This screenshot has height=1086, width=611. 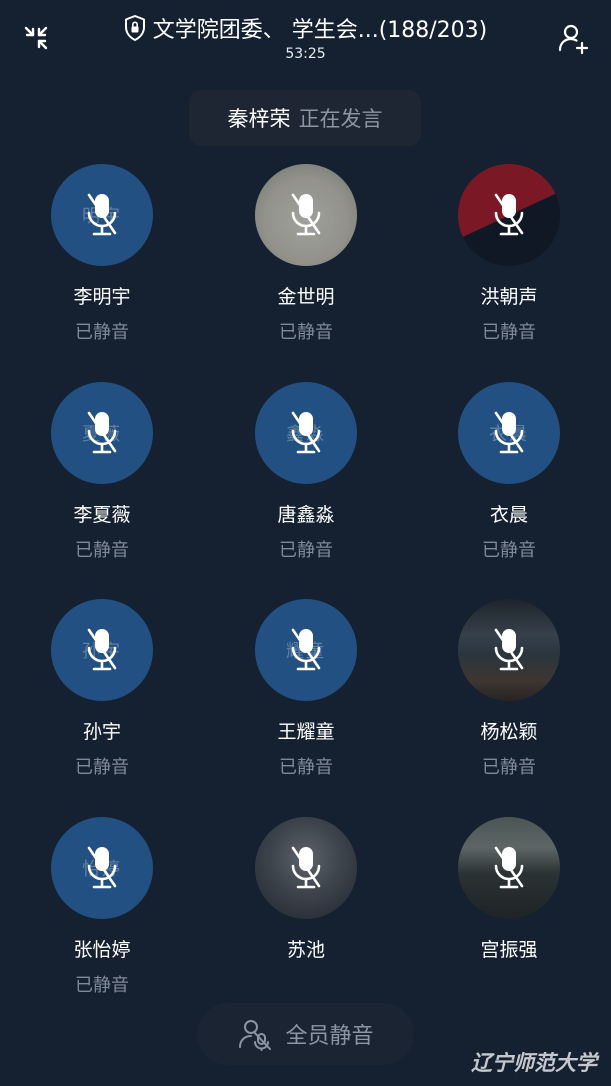 What do you see at coordinates (102, 267) in the screenshot?
I see `participant-tile: 明宇李明宇已静音` at bounding box center [102, 267].